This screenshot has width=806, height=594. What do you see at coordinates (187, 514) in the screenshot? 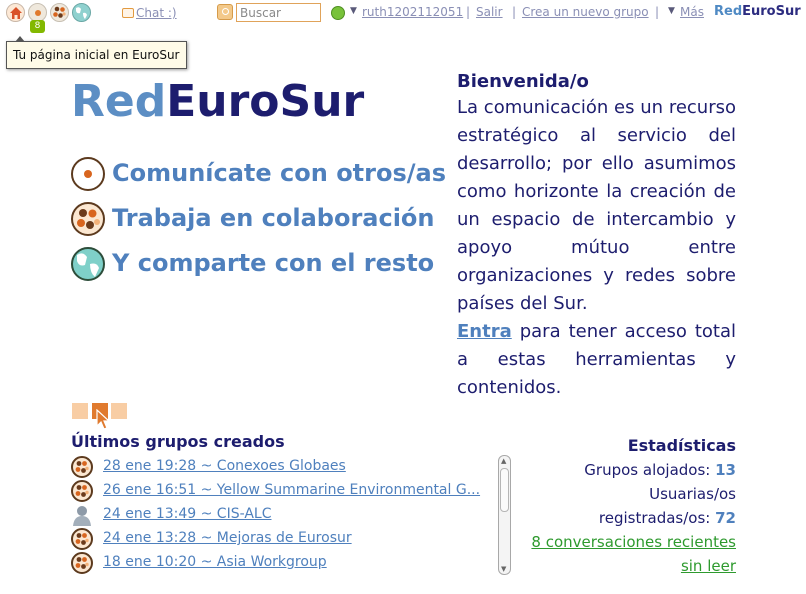
I see `group-link: 24 ene 13:49 ~ CIS-ALC` at bounding box center [187, 514].